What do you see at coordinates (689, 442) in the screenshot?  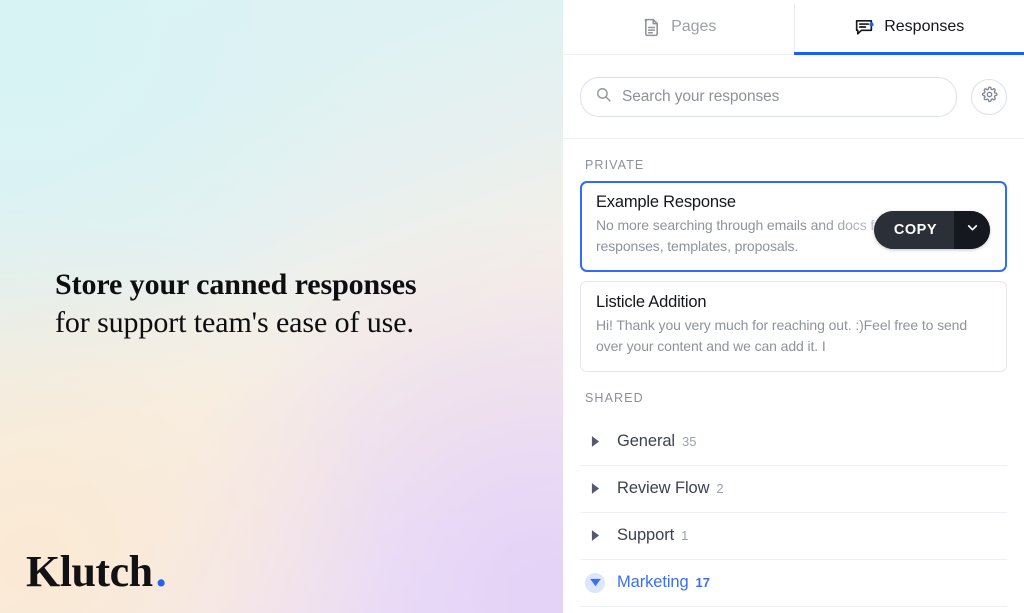 I see `folder-count: 35` at bounding box center [689, 442].